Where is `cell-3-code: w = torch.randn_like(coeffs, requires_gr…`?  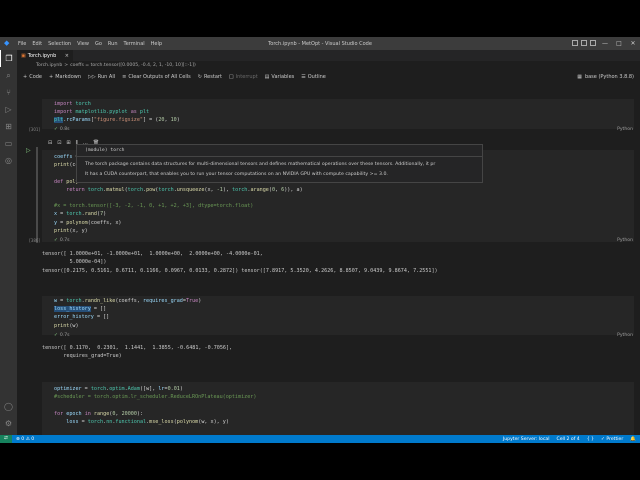
cell-3-code: w = torch.randn_like(coeffs, requires_gr… is located at coordinates (338, 313).